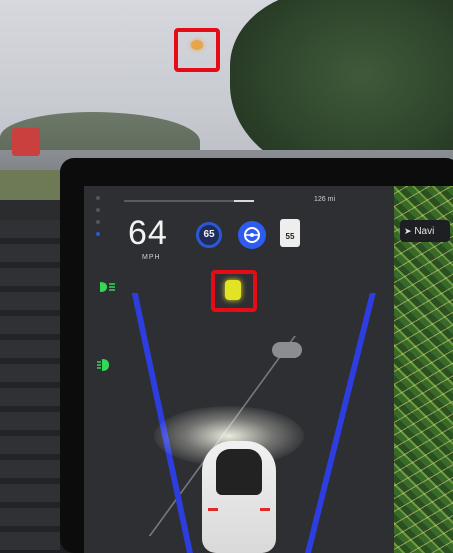 The image size is (453, 553). Describe the element at coordinates (340, 423) in the screenshot. I see `lane-line-right` at that location.